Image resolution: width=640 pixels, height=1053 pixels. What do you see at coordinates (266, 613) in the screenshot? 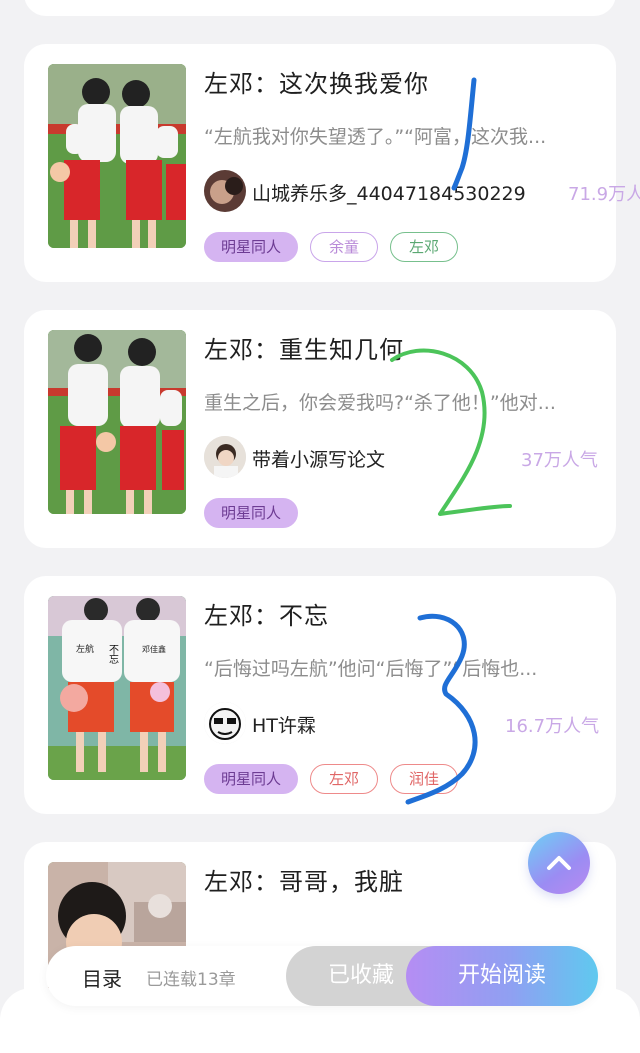
I see `book-title: 左邓：不忘` at bounding box center [266, 613].